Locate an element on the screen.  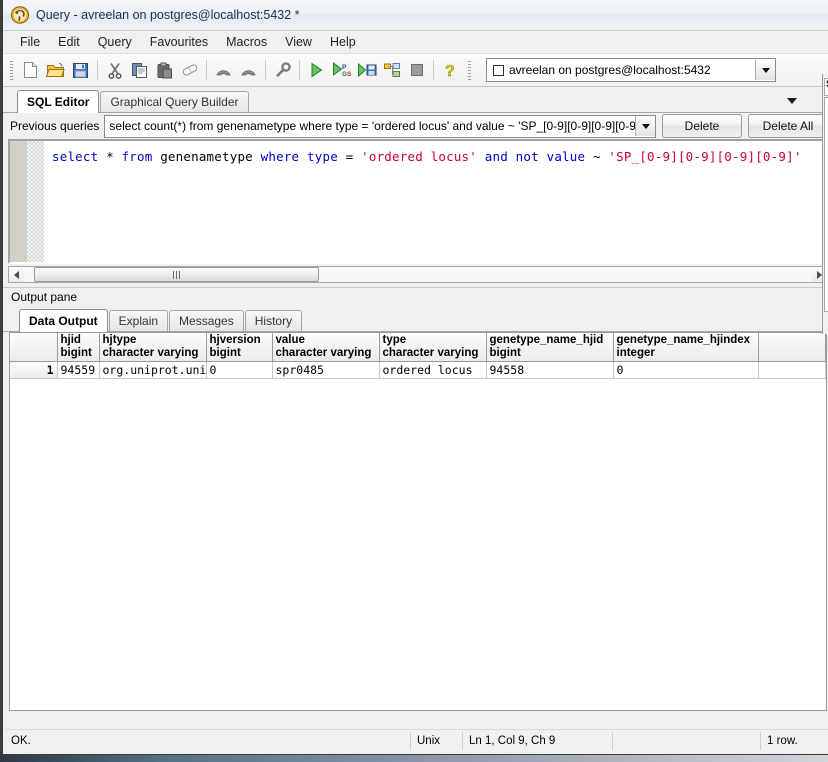
status-bar: OK. Unix Ln 1, Col 9, Ch 9 1 row. is located at coordinates (416, 740).